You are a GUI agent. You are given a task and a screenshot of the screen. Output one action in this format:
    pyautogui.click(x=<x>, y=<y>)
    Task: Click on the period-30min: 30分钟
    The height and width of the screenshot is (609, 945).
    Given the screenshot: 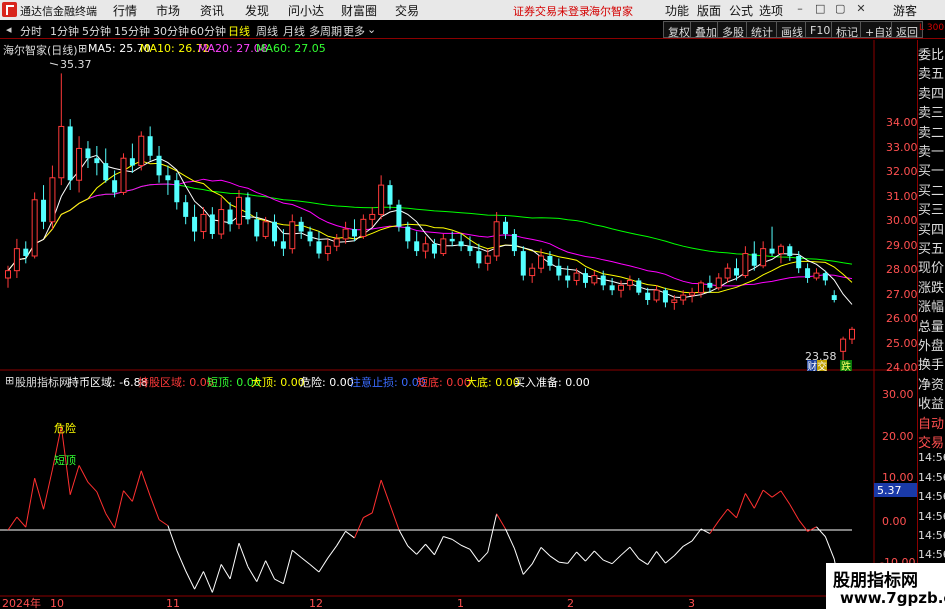 What is the action you would take?
    pyautogui.click(x=171, y=31)
    